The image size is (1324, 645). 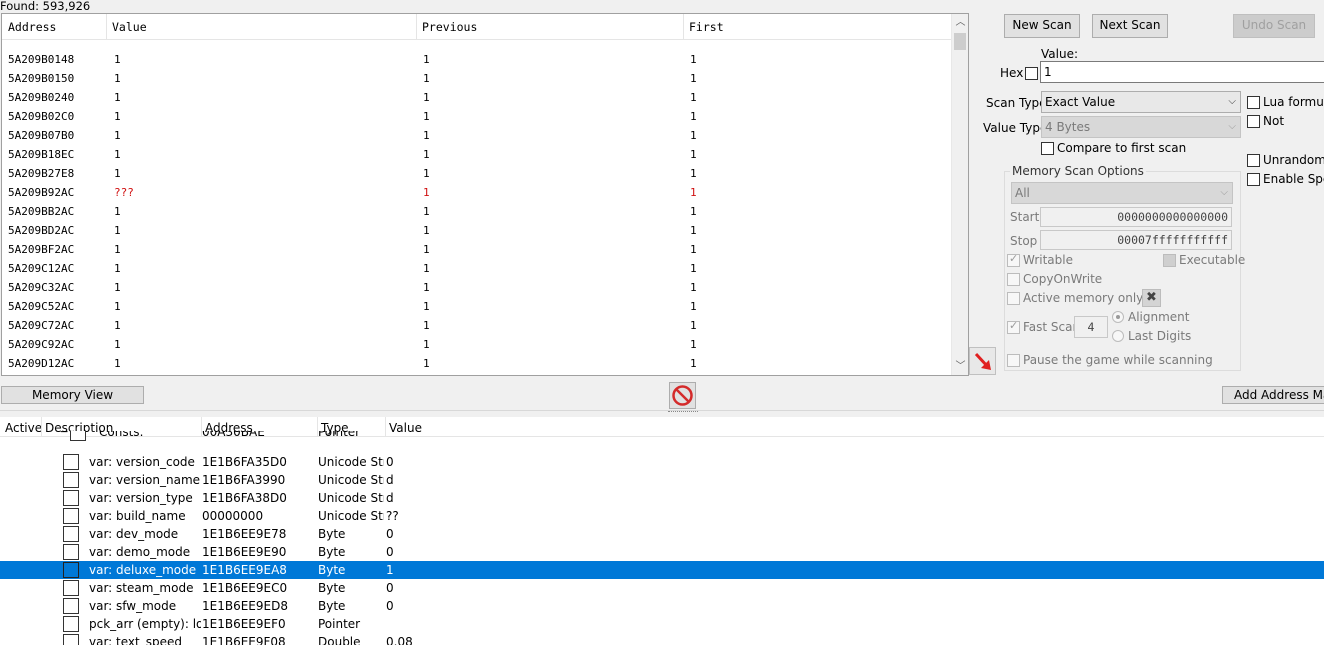 I want to click on start-address-input: 0000000000000000, so click(x=1136, y=217).